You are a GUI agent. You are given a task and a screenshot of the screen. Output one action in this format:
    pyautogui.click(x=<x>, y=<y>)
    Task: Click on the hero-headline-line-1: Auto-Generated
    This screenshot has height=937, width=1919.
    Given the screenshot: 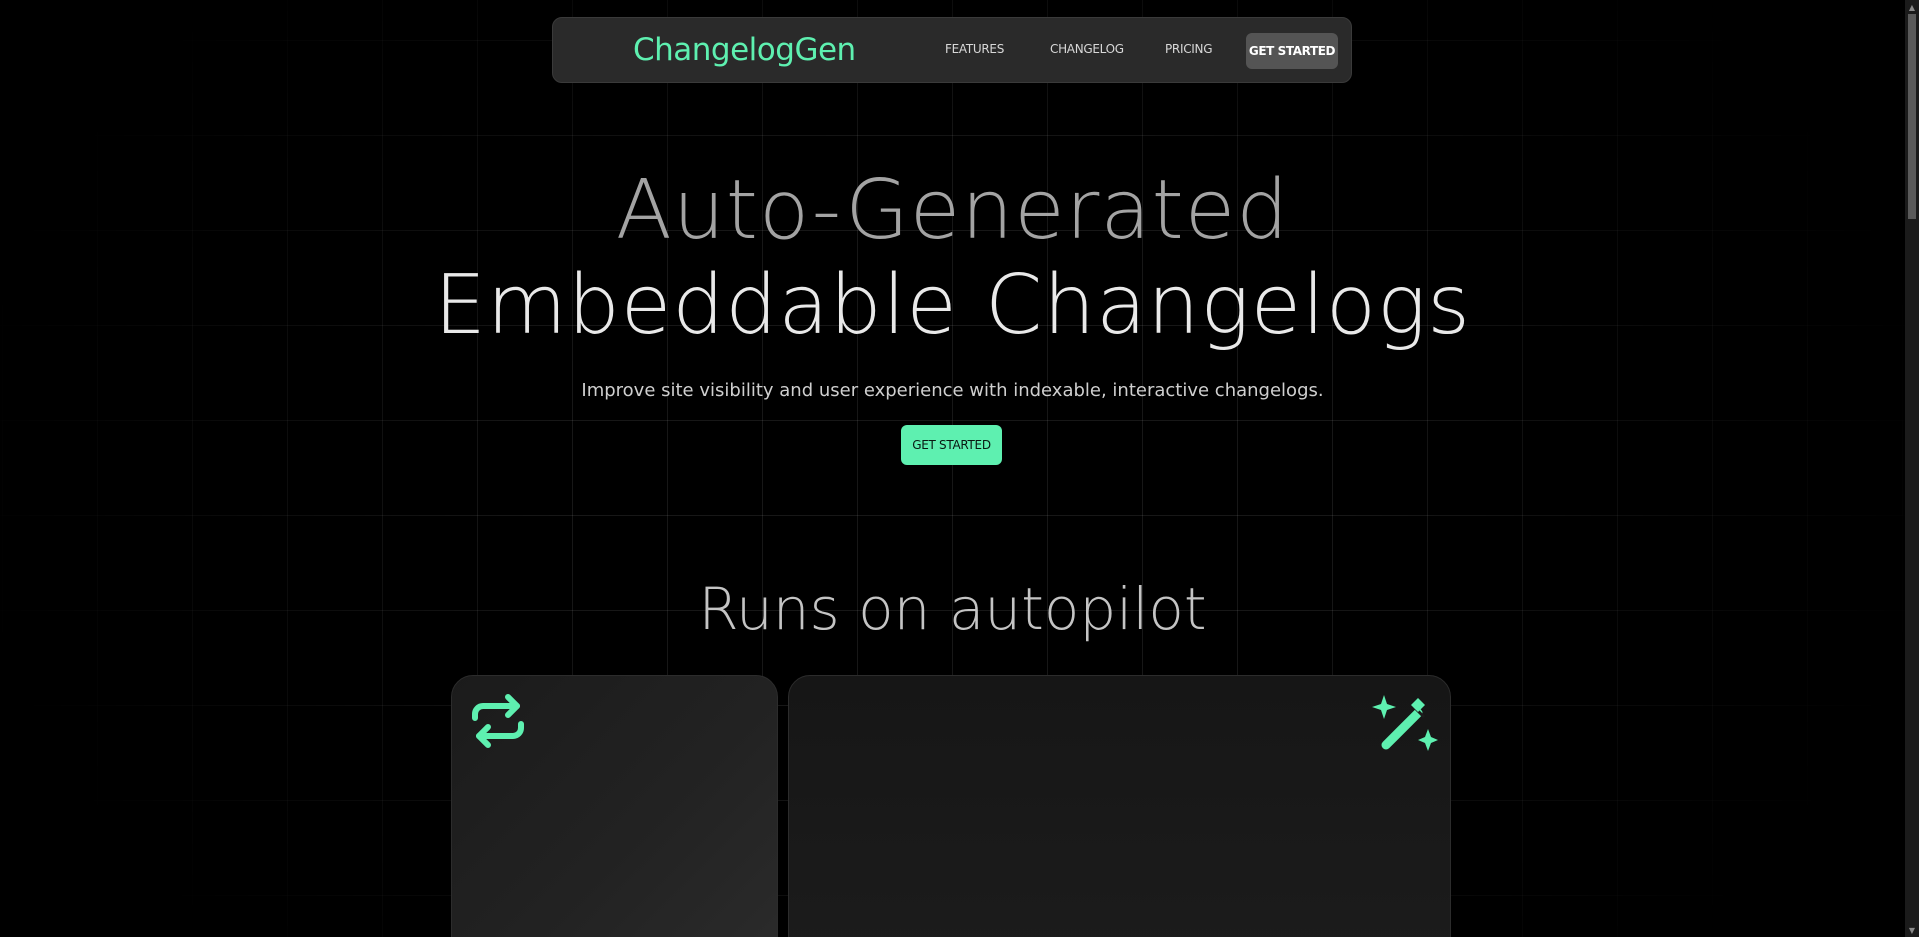 What is the action you would take?
    pyautogui.click(x=952, y=210)
    